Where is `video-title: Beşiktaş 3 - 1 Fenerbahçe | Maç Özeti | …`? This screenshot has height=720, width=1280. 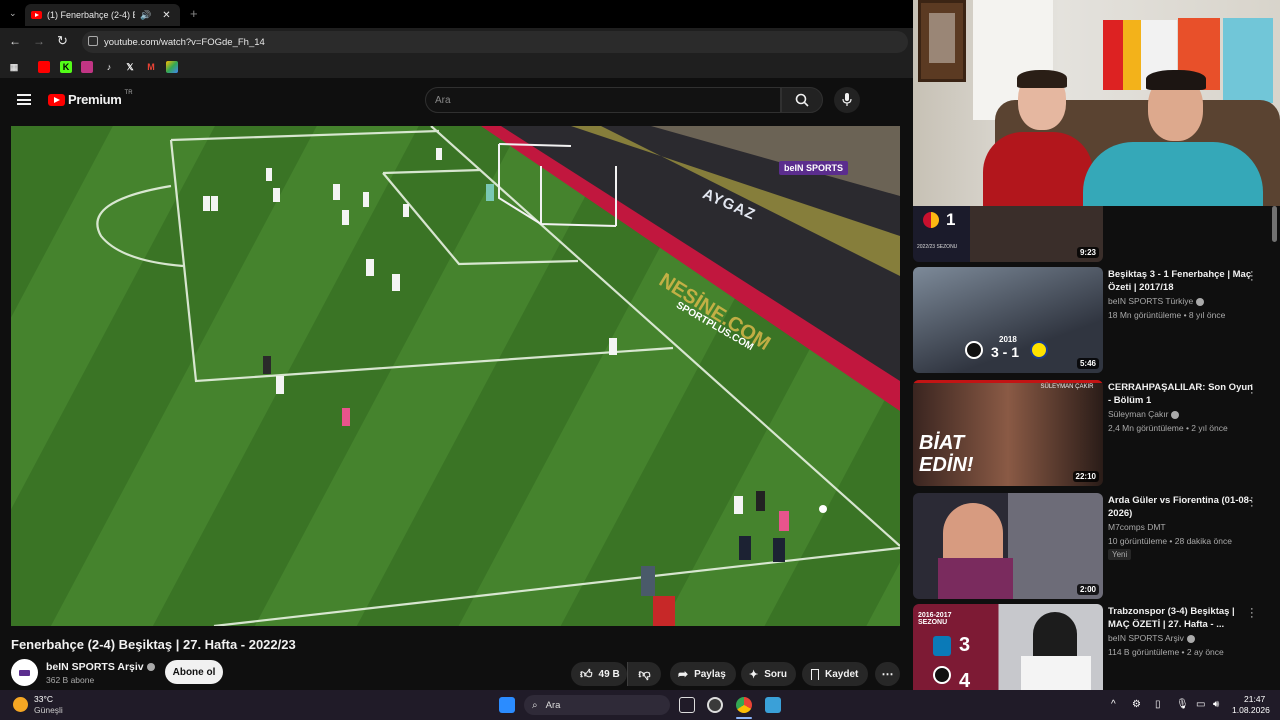 video-title: Beşiktaş 3 - 1 Fenerbahçe | Maç Özeti | … is located at coordinates (1183, 281).